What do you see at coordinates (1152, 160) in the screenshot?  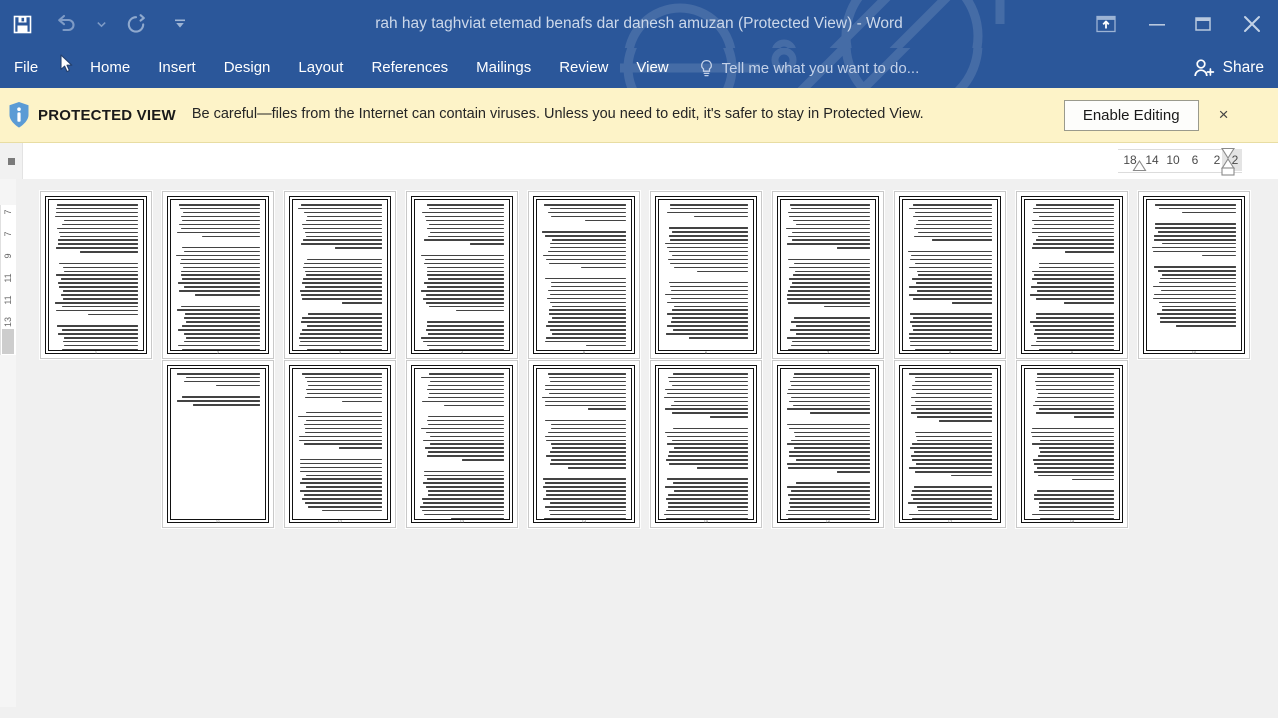 I see `ruler-tick-14: 14` at bounding box center [1152, 160].